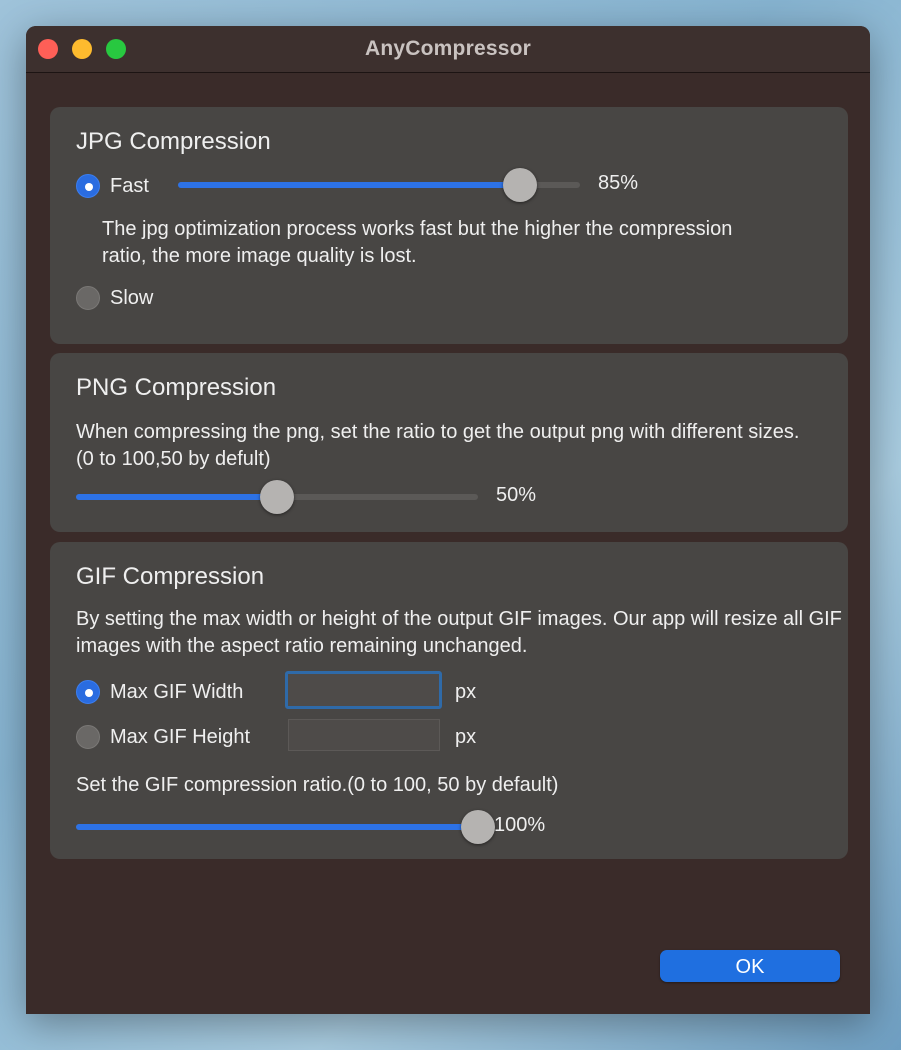  I want to click on max-height-input, so click(364, 735).